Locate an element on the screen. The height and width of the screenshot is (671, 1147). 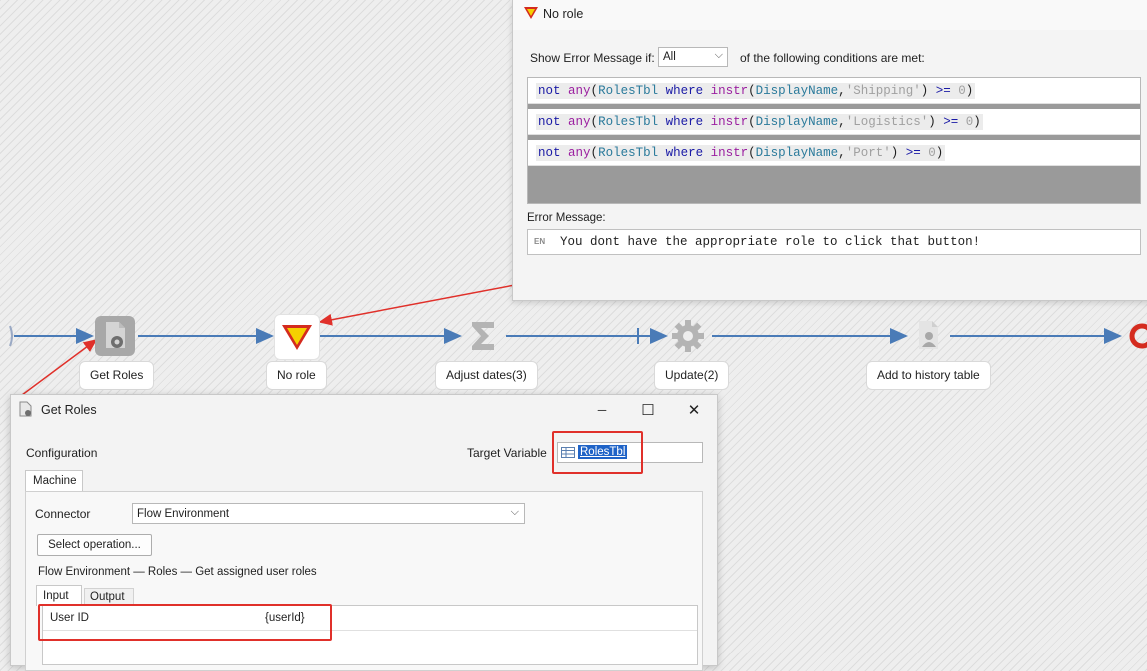
node-label-adjust-dates: Adjust dates(3) is located at coordinates (486, 375).